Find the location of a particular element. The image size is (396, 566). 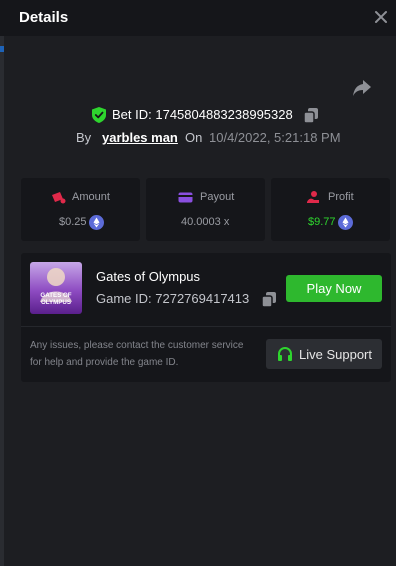

payout-label: Payout is located at coordinates (217, 197).